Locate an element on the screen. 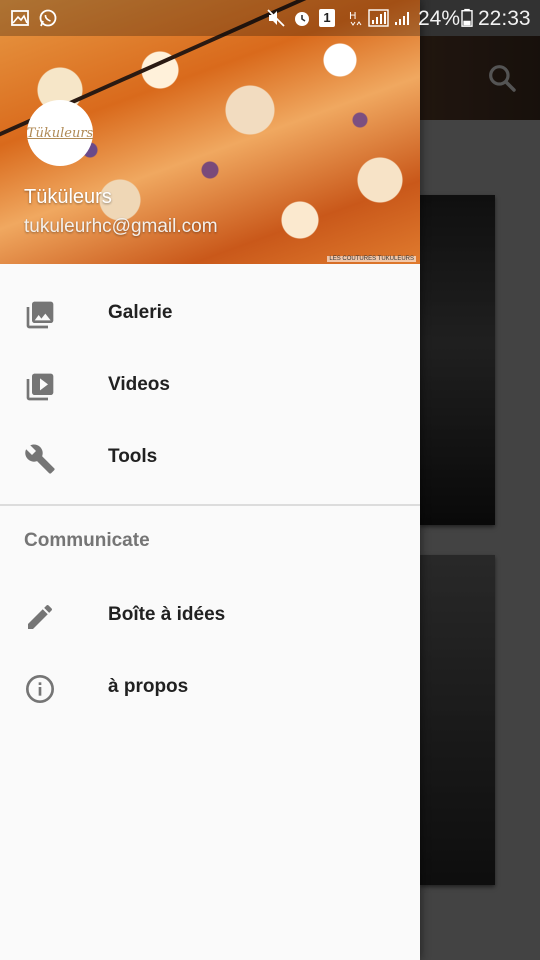 The height and width of the screenshot is (960, 540). network-type-icon: H is located at coordinates (355, 18).